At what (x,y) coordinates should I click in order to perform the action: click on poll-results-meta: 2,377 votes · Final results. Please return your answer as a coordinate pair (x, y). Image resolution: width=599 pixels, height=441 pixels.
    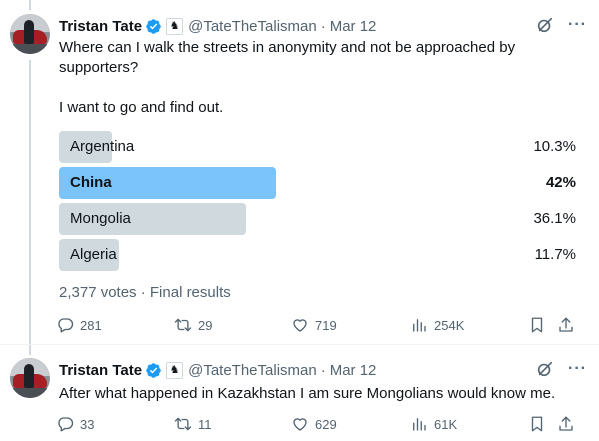
    Looking at the image, I should click on (145, 292).